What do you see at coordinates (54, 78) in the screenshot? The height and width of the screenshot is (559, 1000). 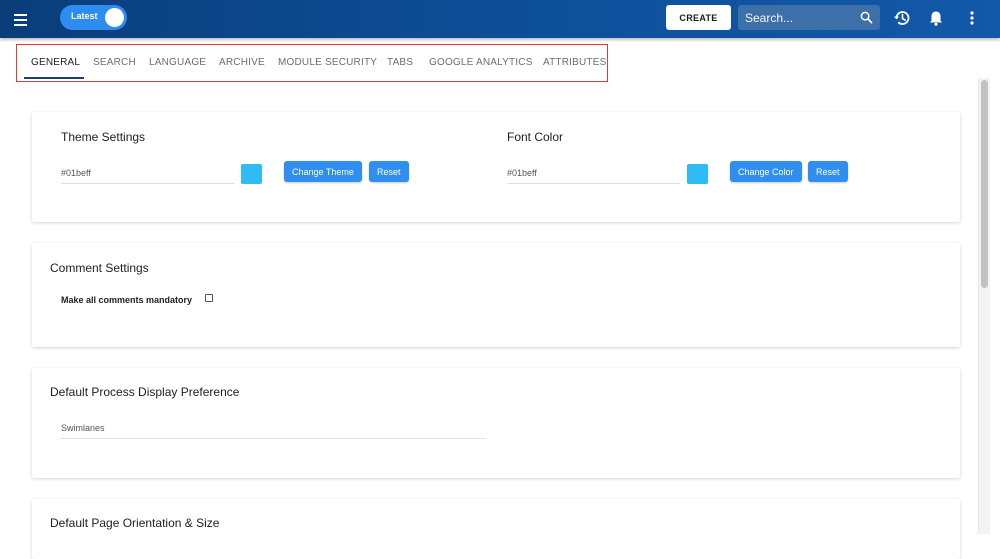 I see `active-tab-indicator` at bounding box center [54, 78].